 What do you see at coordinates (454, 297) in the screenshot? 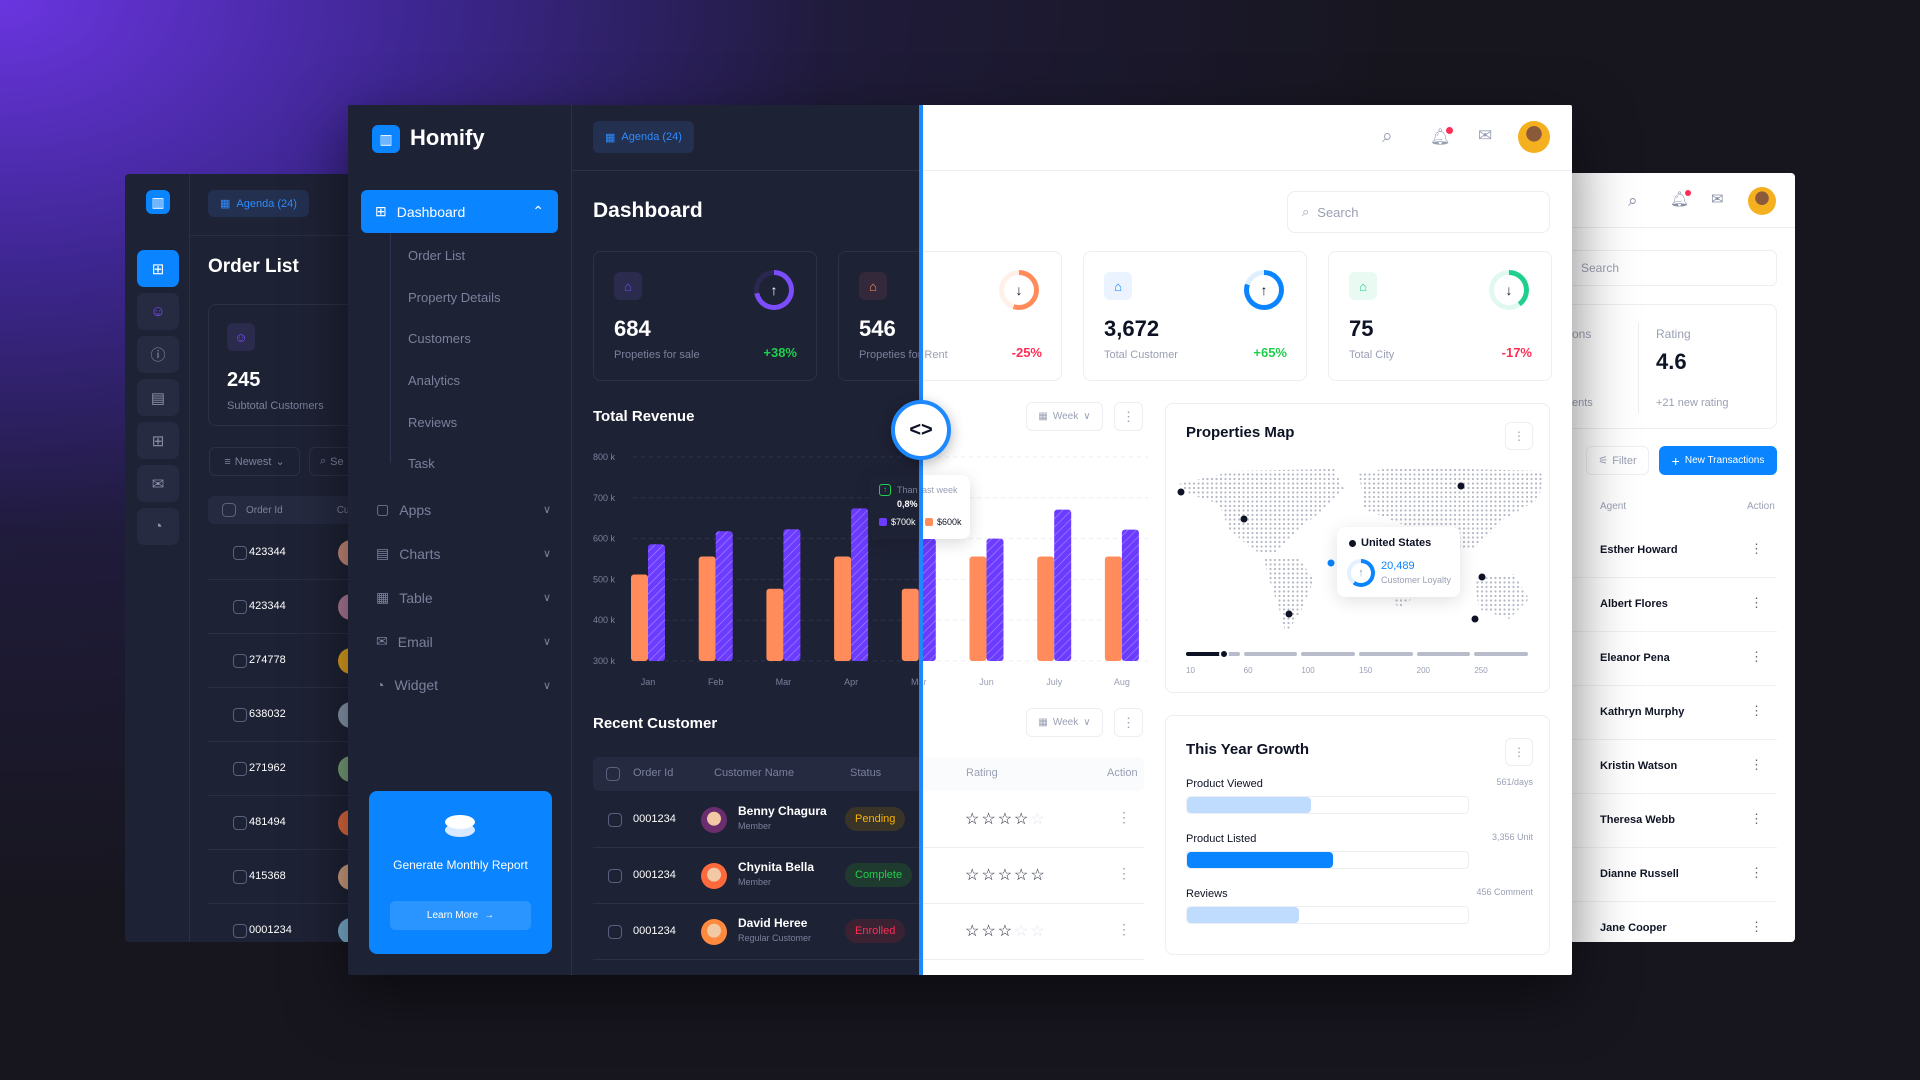
I see `sidebar-item-property-details: Property Details` at bounding box center [454, 297].